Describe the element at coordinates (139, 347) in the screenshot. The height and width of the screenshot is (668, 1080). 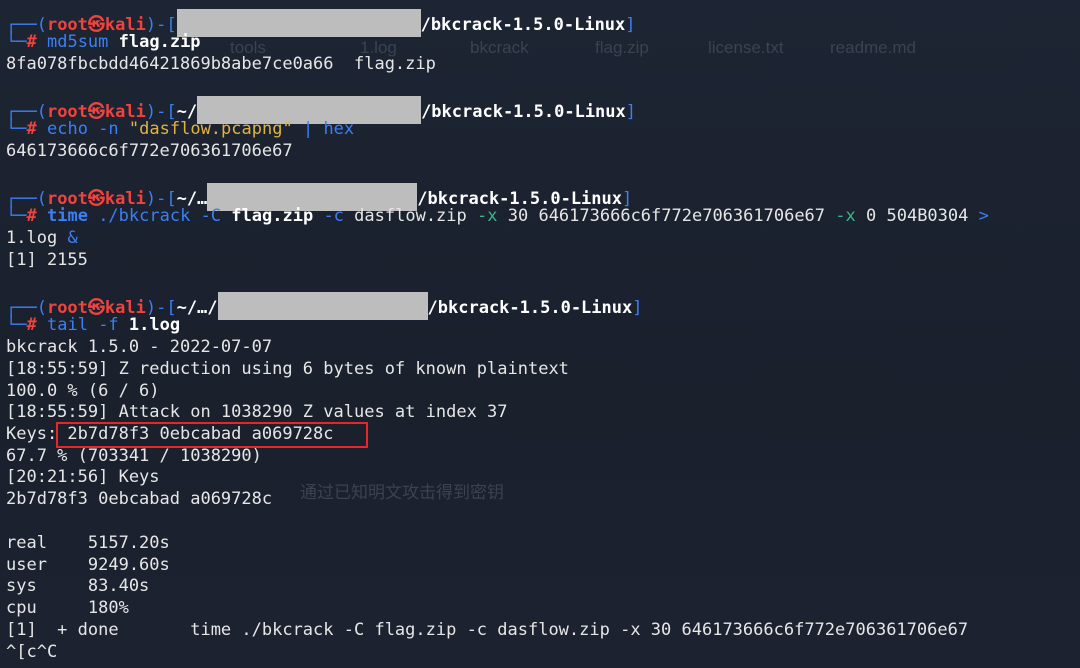
I see `output-line: bkcrack 1.5.0 - 2022-07-07` at that location.